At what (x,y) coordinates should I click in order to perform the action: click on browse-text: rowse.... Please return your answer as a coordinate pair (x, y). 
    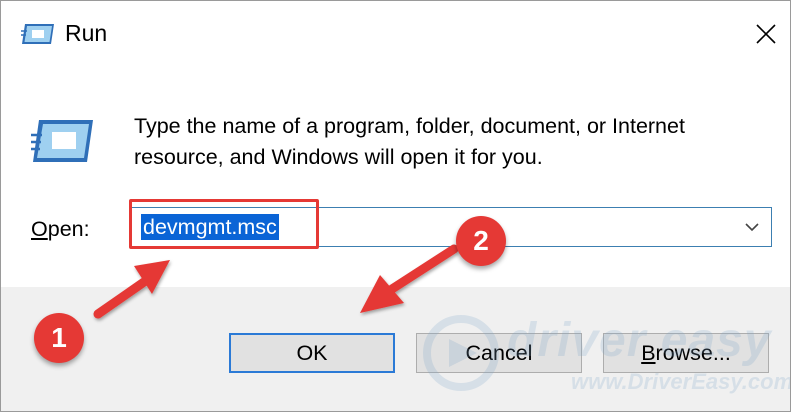
    Looking at the image, I should click on (693, 352).